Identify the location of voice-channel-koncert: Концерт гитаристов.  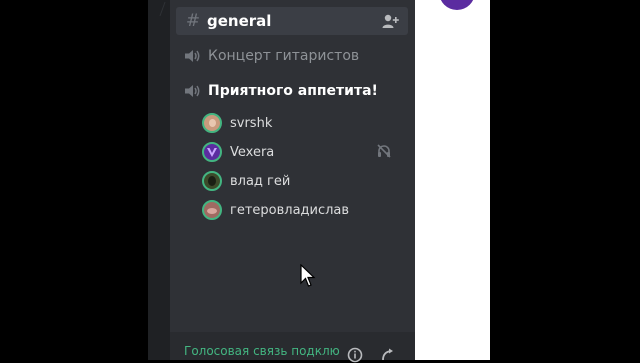
(292, 56).